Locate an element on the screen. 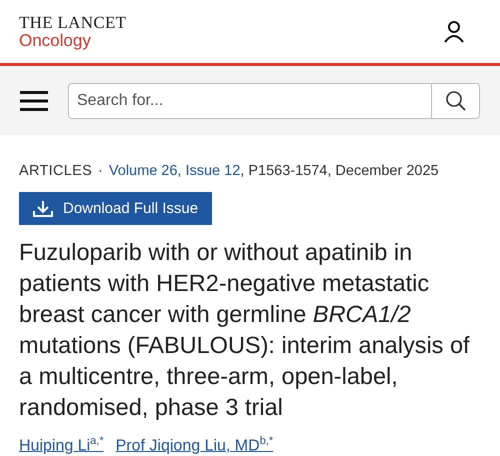 This screenshot has height=456, width=500. citation-text: , P1563-1574, December 2025 is located at coordinates (339, 171).